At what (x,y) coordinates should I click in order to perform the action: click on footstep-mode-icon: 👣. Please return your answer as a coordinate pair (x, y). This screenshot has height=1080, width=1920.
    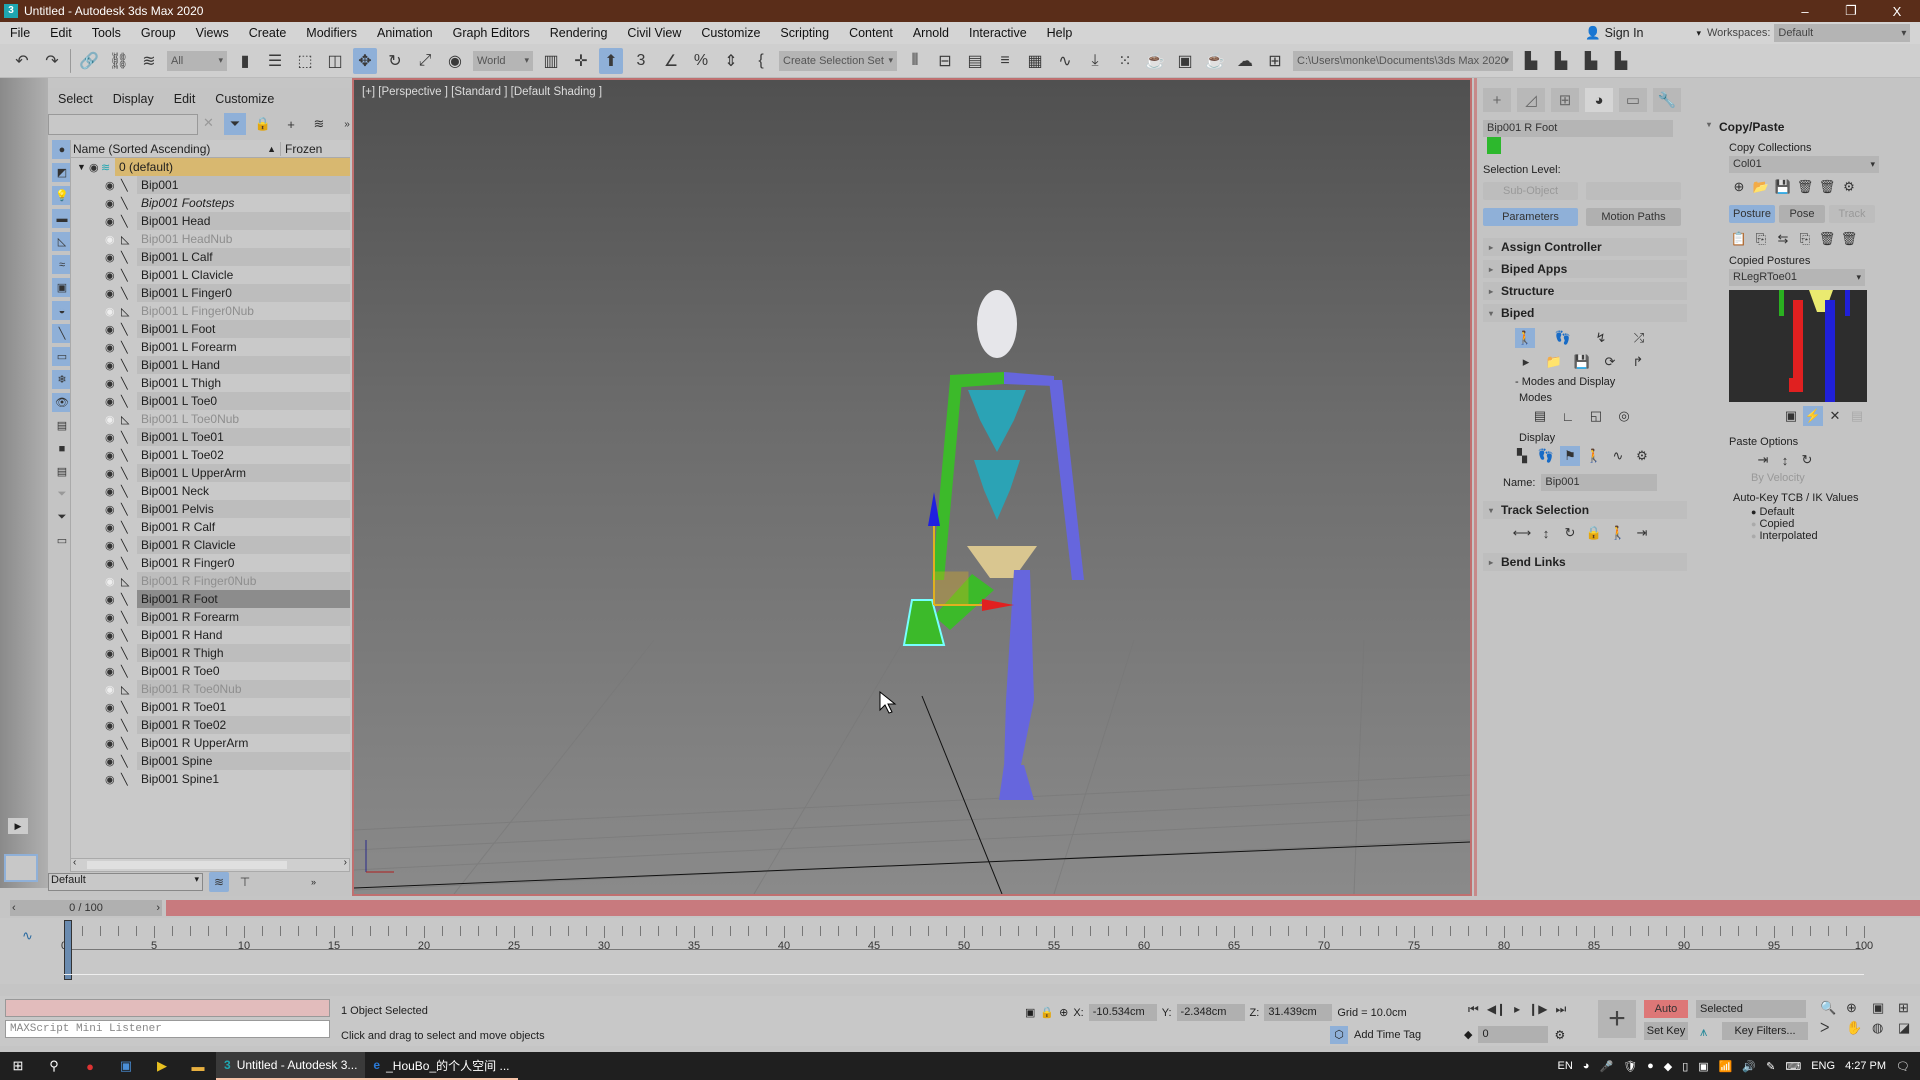
    Looking at the image, I should click on (1563, 338).